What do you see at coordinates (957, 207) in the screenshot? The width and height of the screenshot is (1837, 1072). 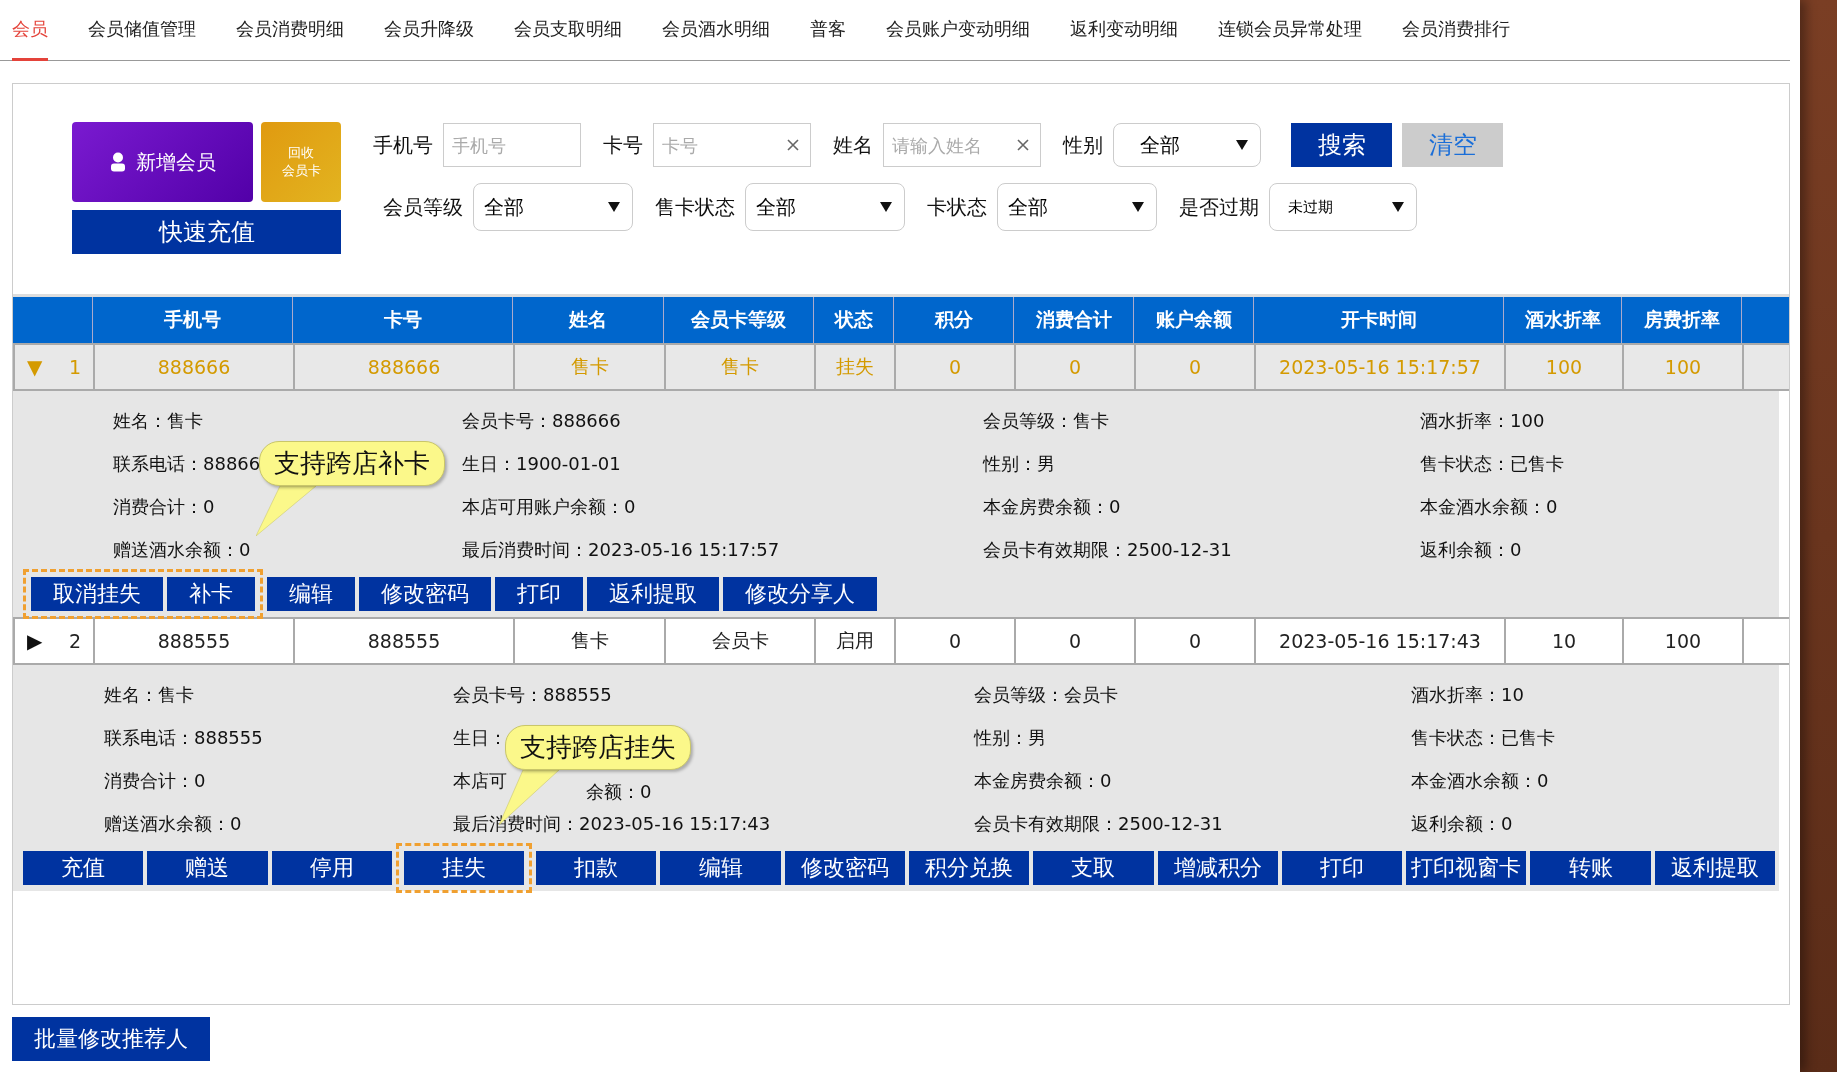 I see `filter-label: 卡状态` at bounding box center [957, 207].